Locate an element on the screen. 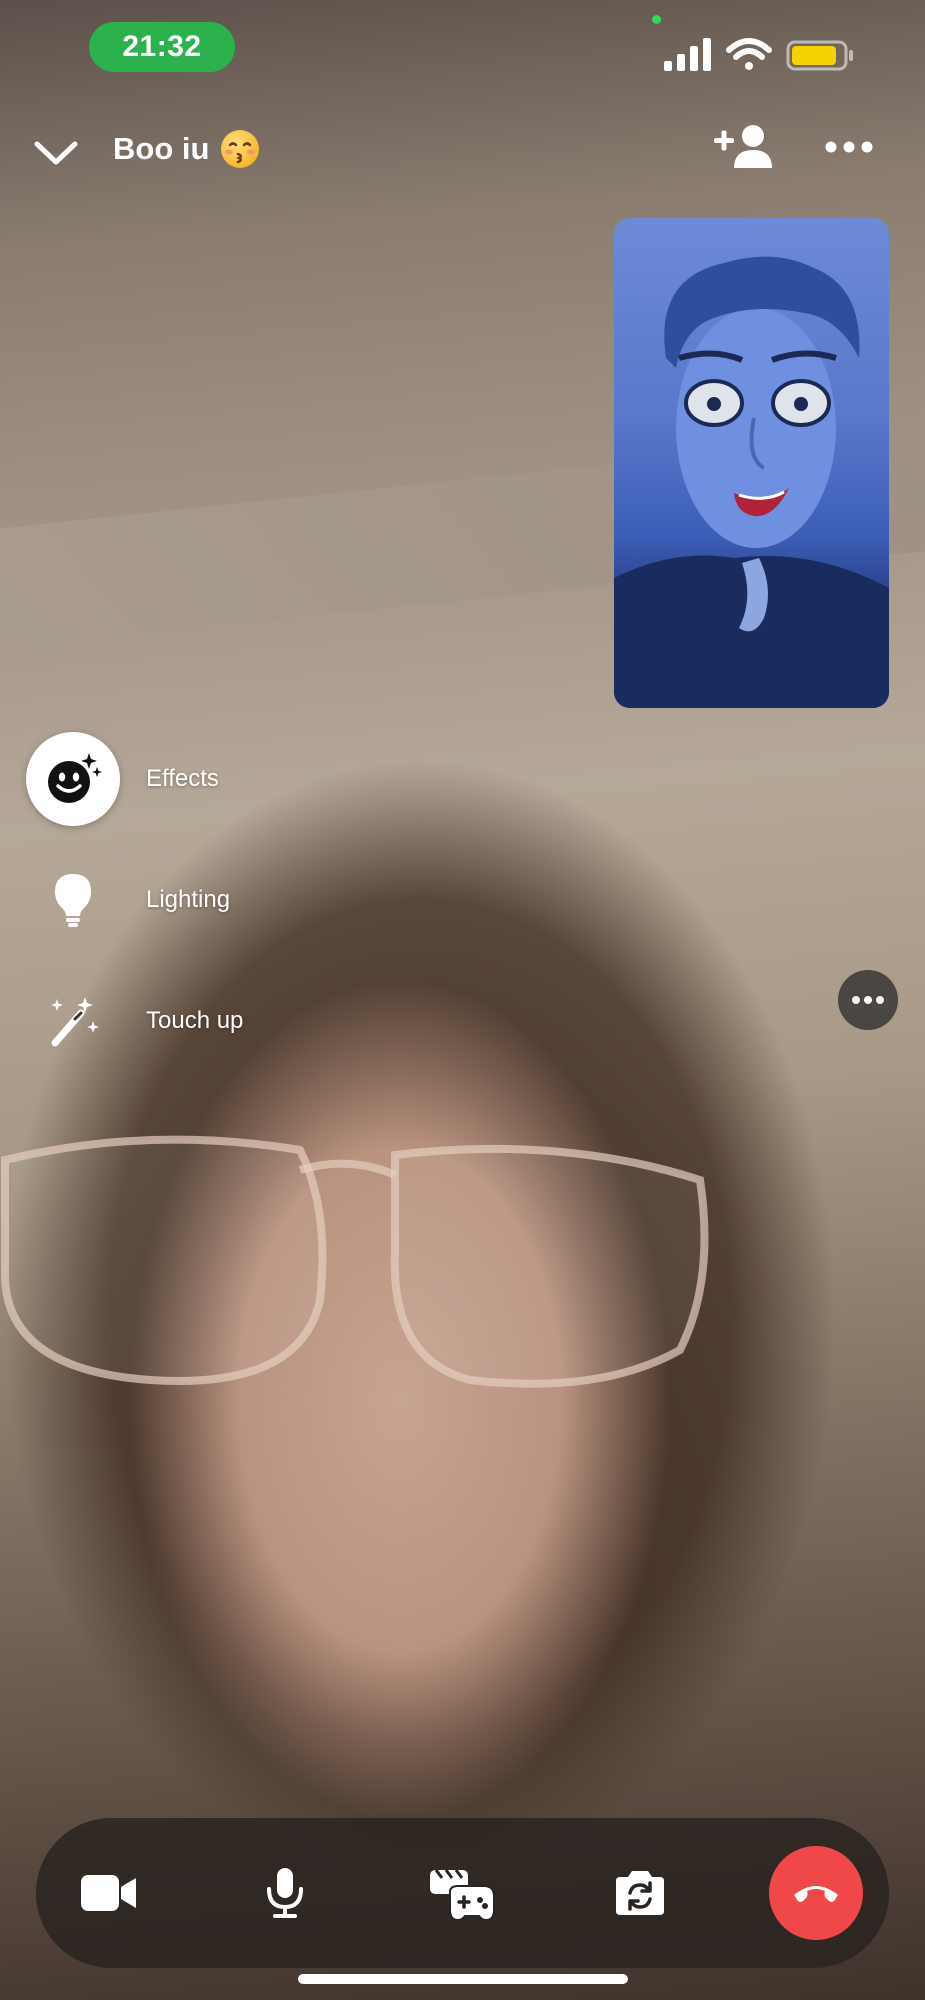  status-icons is located at coordinates (758, 54).